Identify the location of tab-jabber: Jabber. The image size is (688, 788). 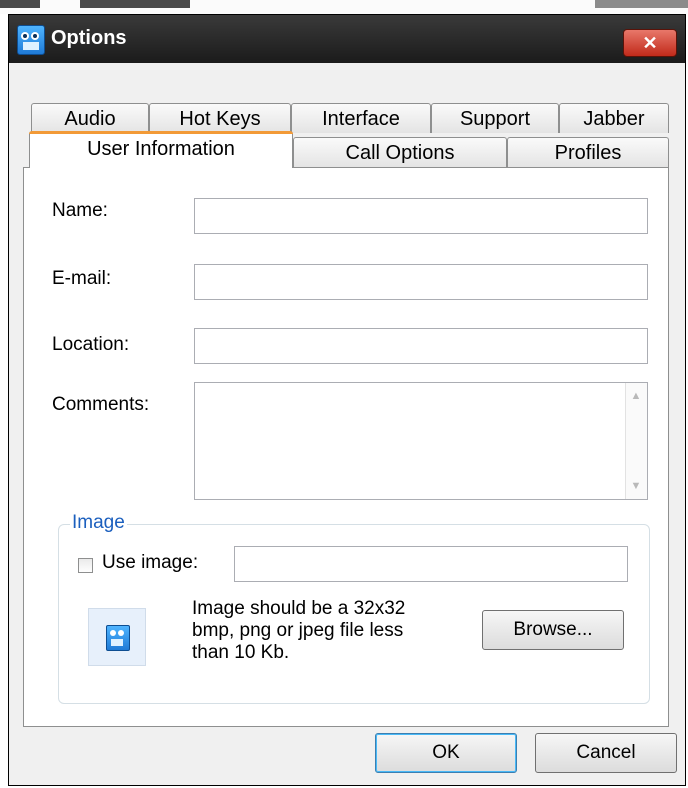
(614, 118).